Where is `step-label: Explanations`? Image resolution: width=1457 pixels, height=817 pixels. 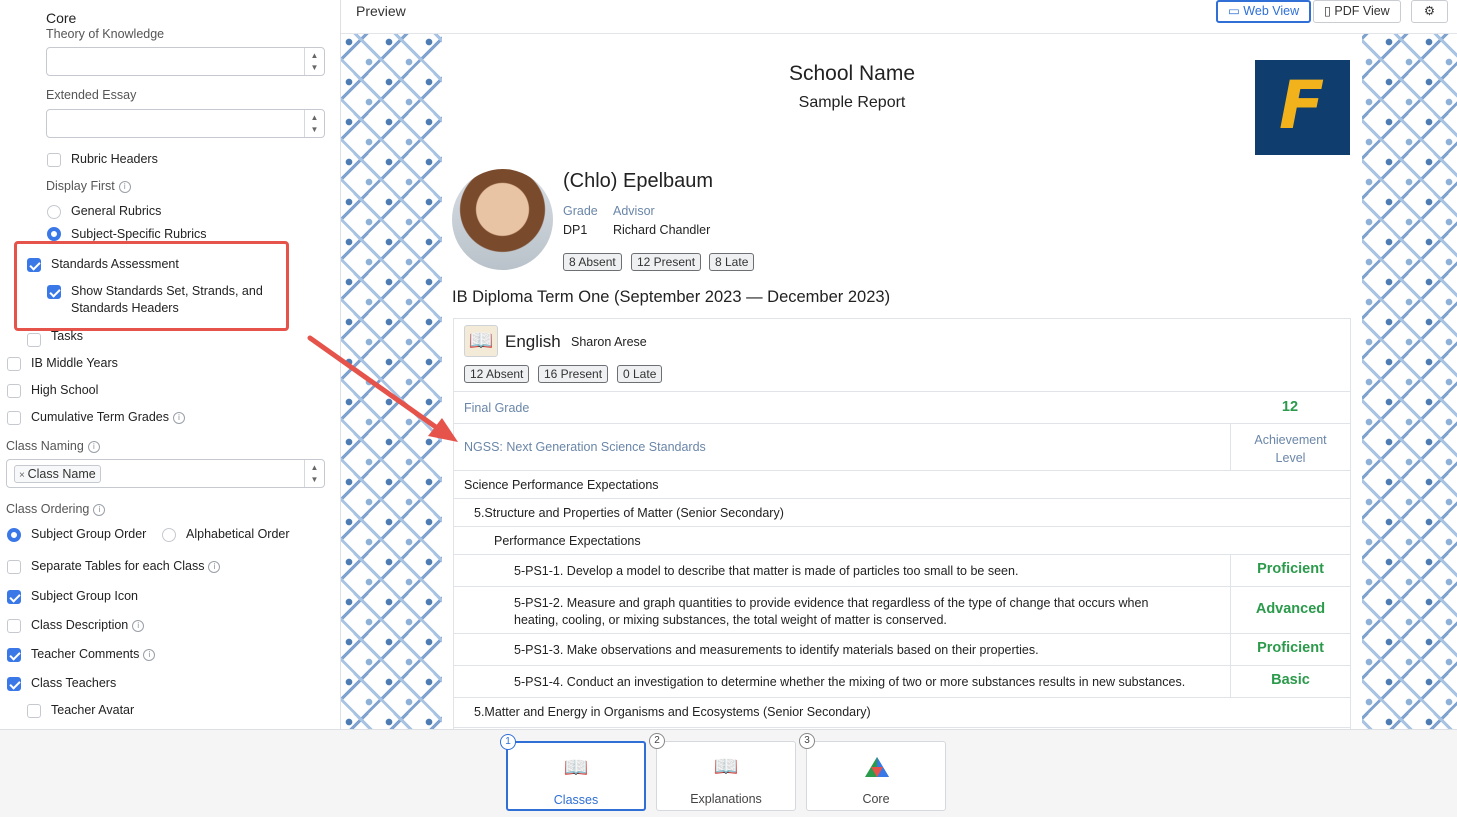 step-label: Explanations is located at coordinates (726, 799).